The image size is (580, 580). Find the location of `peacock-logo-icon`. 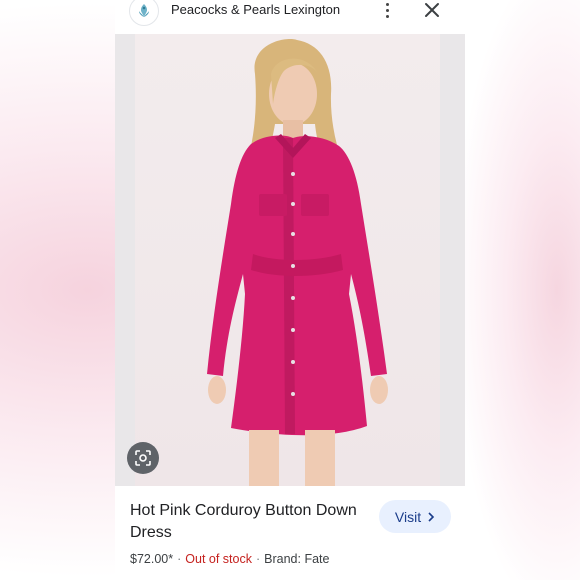

peacock-logo-icon is located at coordinates (144, 13).